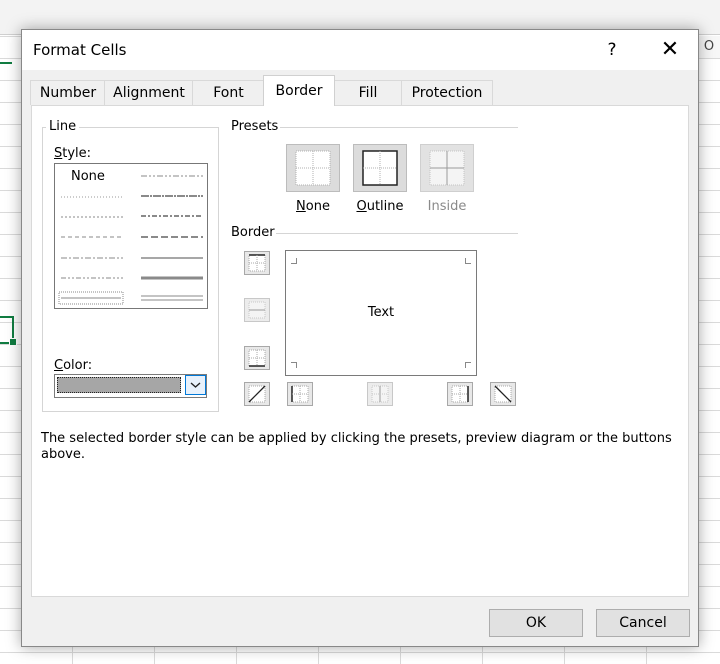  I want to click on color-swatch, so click(119, 385).